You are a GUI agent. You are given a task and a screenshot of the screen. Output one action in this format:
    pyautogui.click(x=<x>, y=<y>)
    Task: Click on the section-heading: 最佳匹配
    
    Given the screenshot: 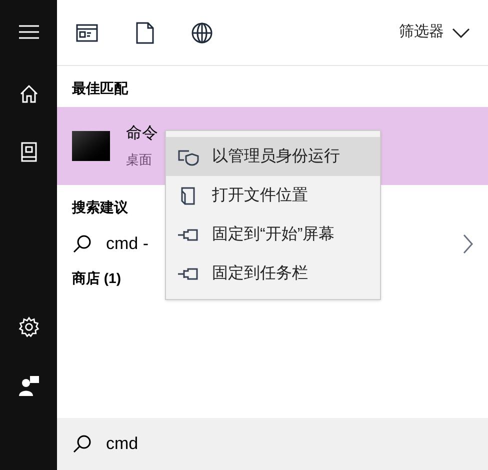 What is the action you would take?
    pyautogui.click(x=100, y=88)
    